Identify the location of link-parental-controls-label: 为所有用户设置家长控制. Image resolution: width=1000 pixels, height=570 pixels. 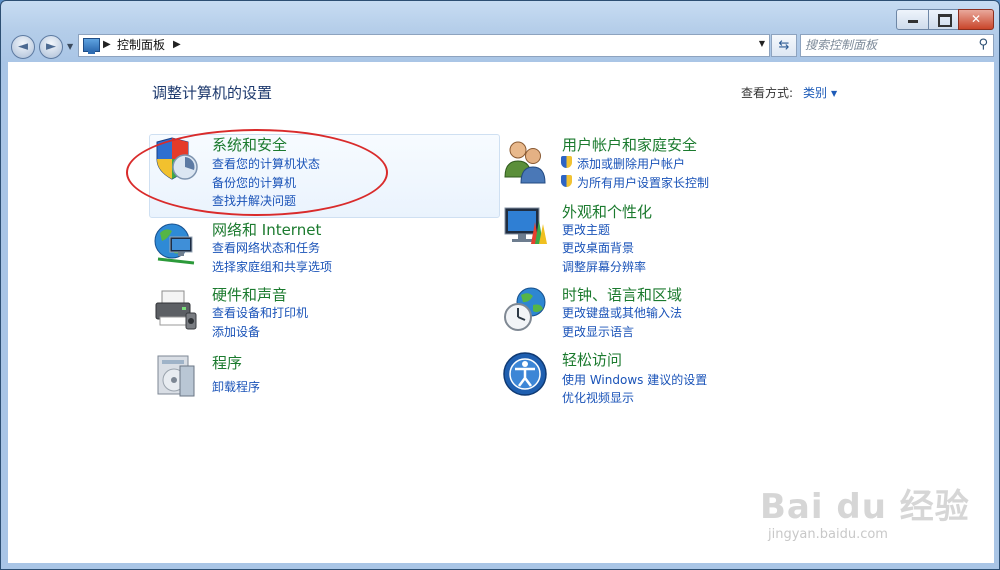
(643, 183).